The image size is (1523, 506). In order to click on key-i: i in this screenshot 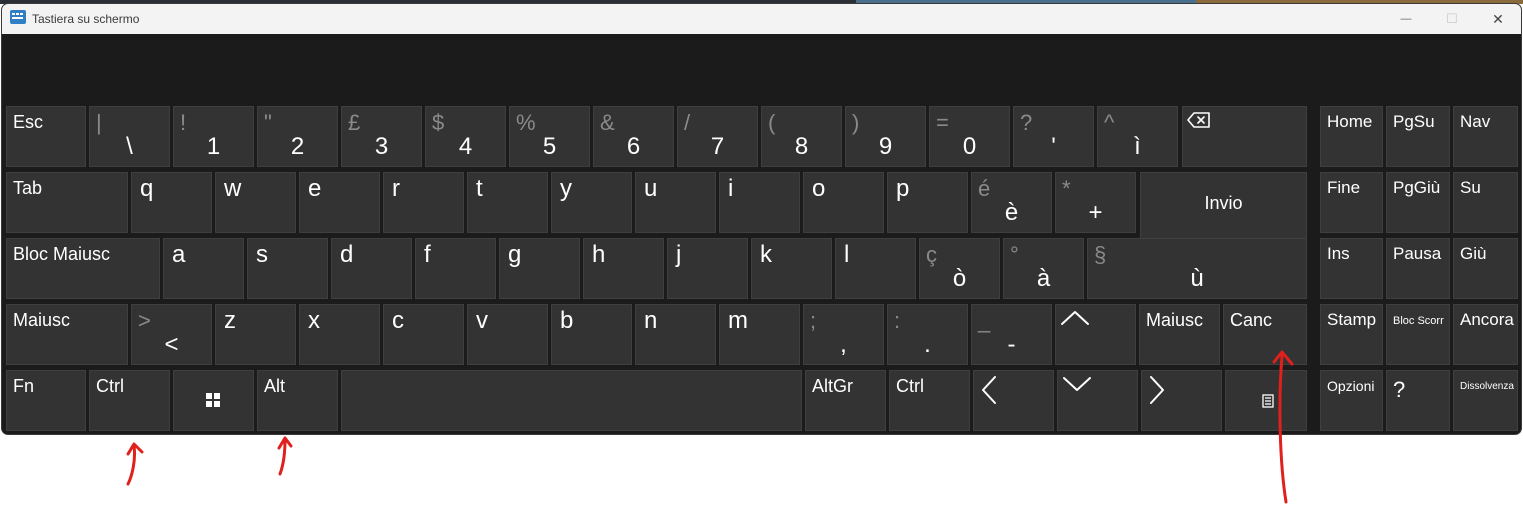, I will do `click(759, 202)`.